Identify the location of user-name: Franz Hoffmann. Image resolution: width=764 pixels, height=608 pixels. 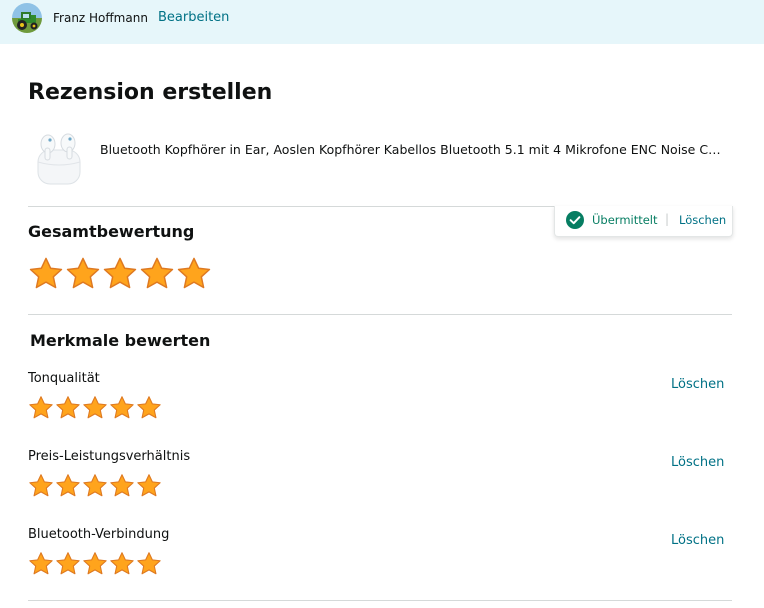
(100, 18).